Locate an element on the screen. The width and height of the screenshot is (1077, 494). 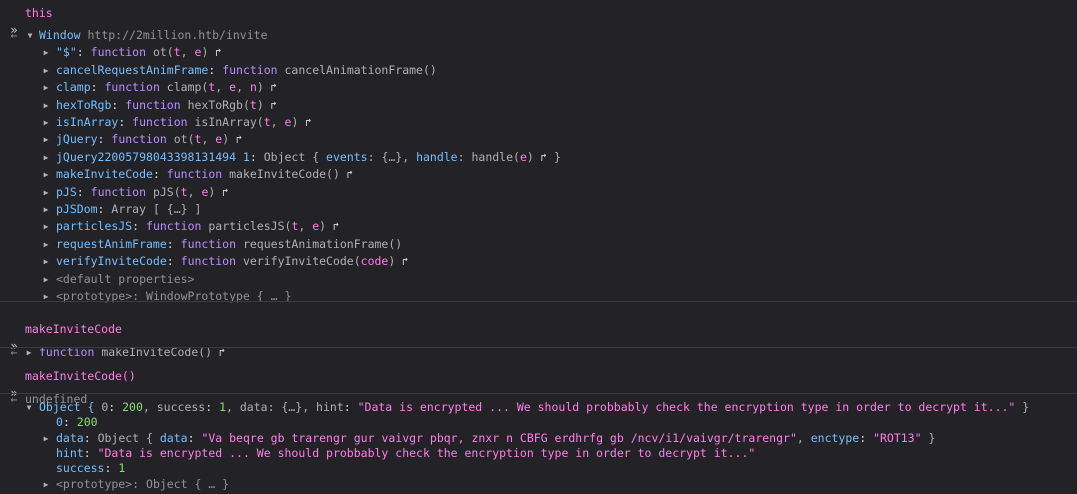
console-input-text: this is located at coordinates (39, 13).